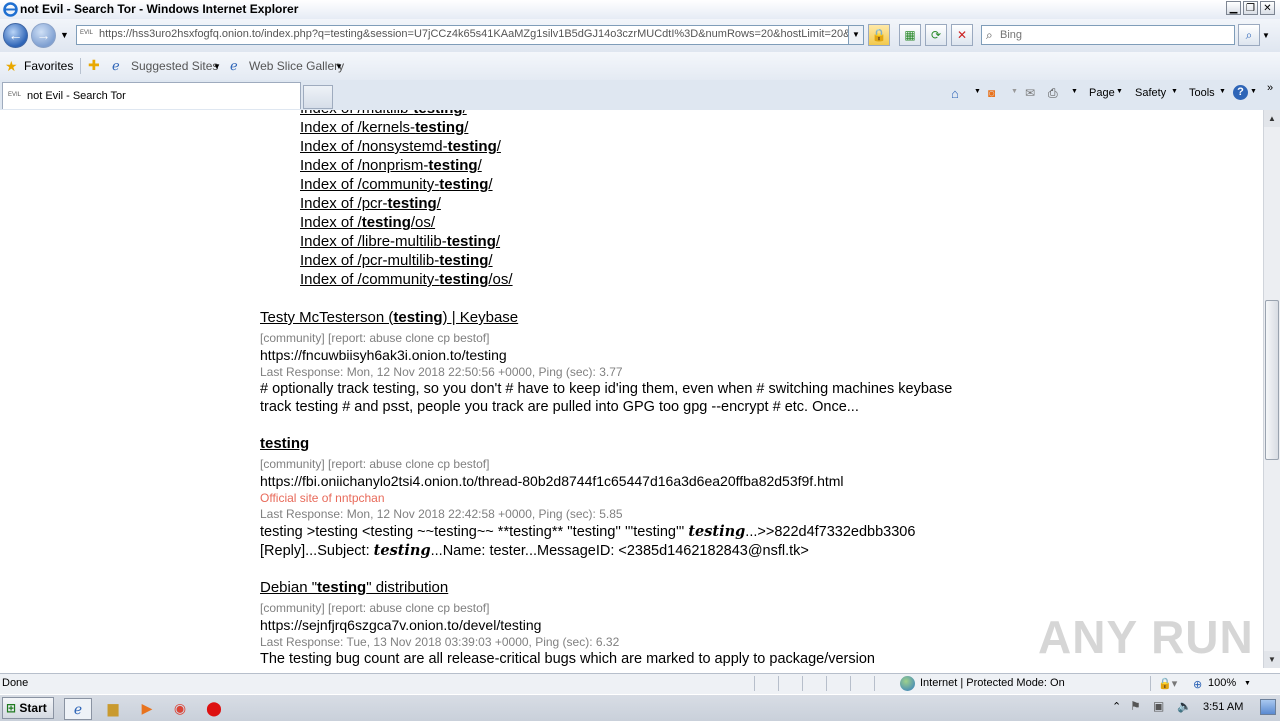 This screenshot has width=1280, height=721. Describe the element at coordinates (1270, 88) in the screenshot. I see `more-chevron-icon: »` at that location.